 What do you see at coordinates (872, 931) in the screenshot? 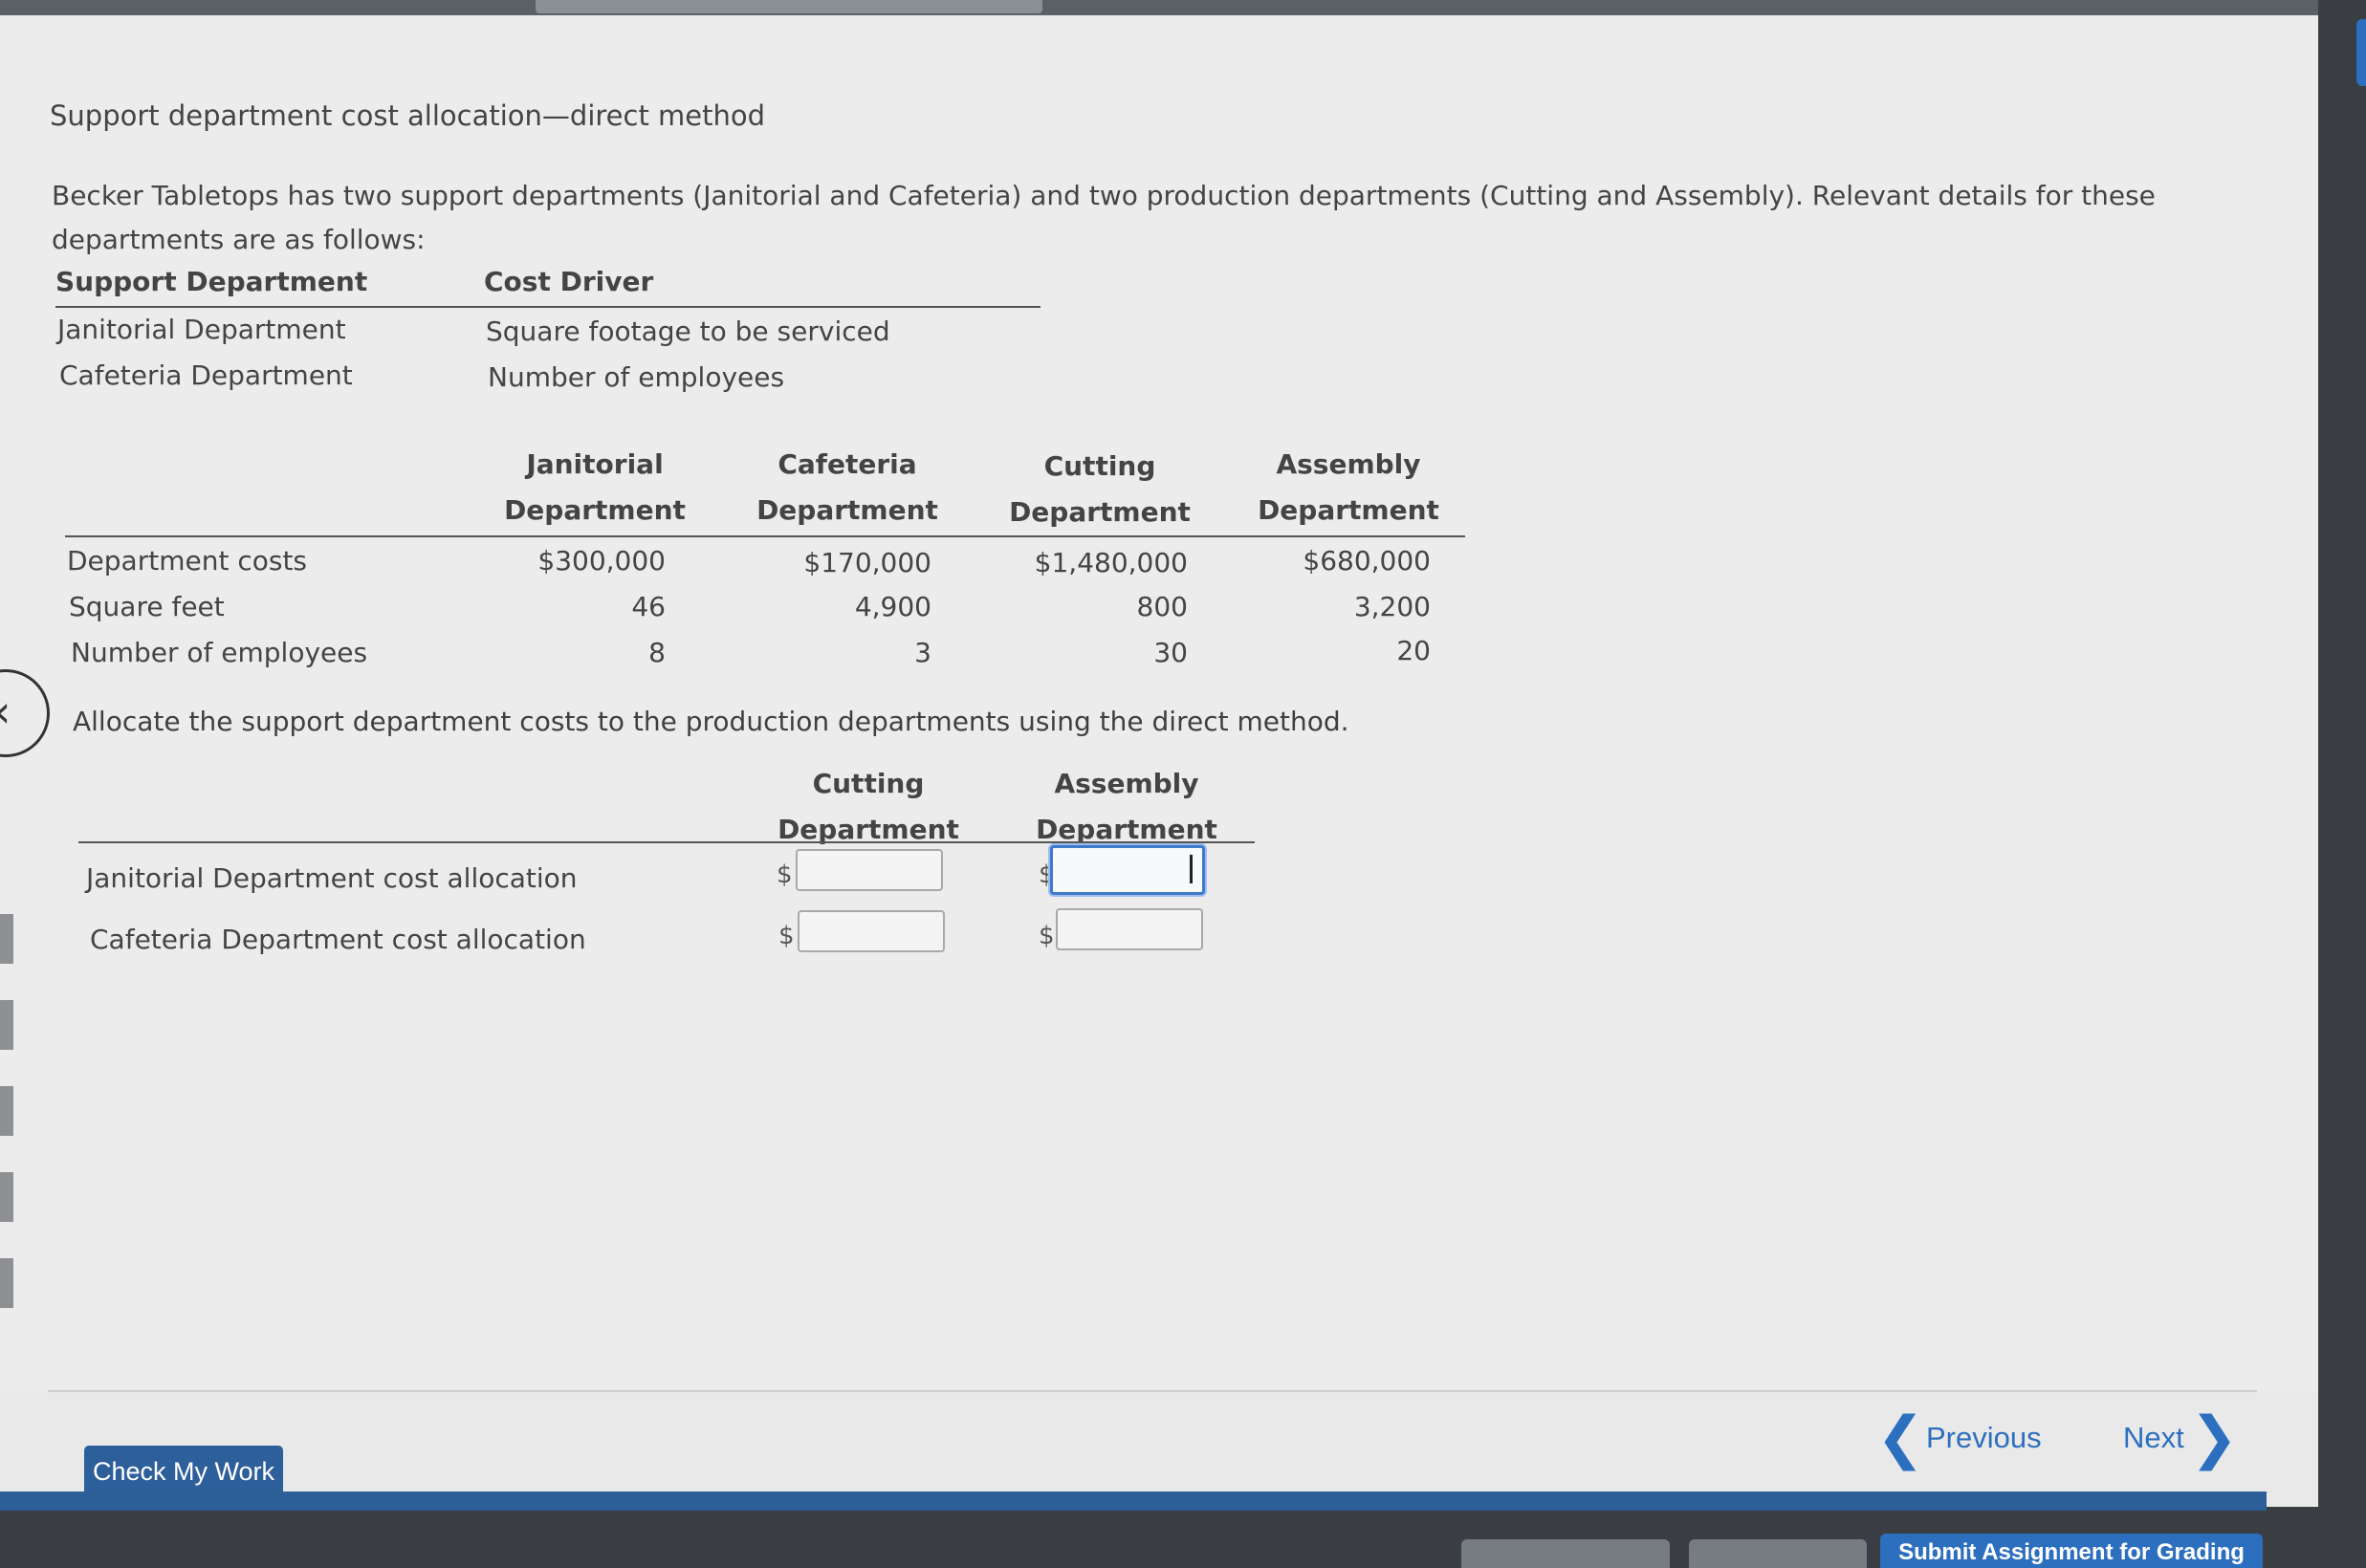
I see `cafeteria-cutting-input` at bounding box center [872, 931].